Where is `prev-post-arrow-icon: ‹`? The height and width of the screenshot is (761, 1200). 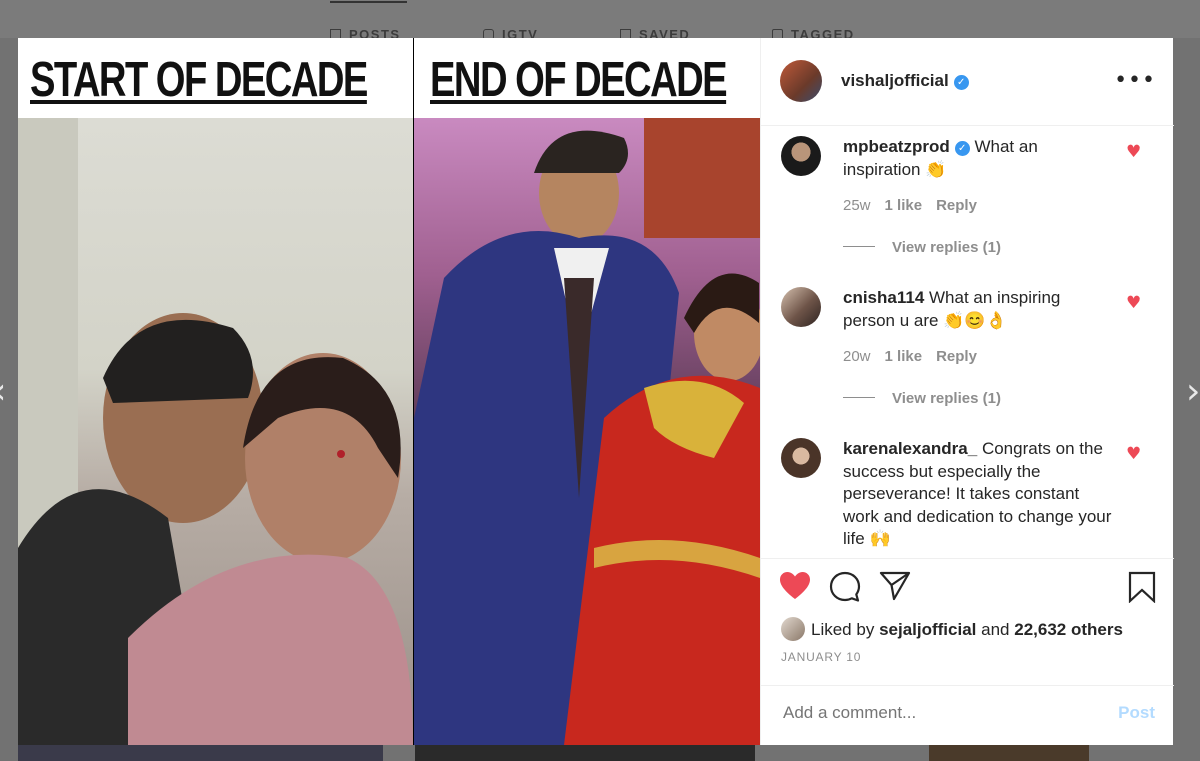
prev-post-arrow-icon: ‹ is located at coordinates (6, 392).